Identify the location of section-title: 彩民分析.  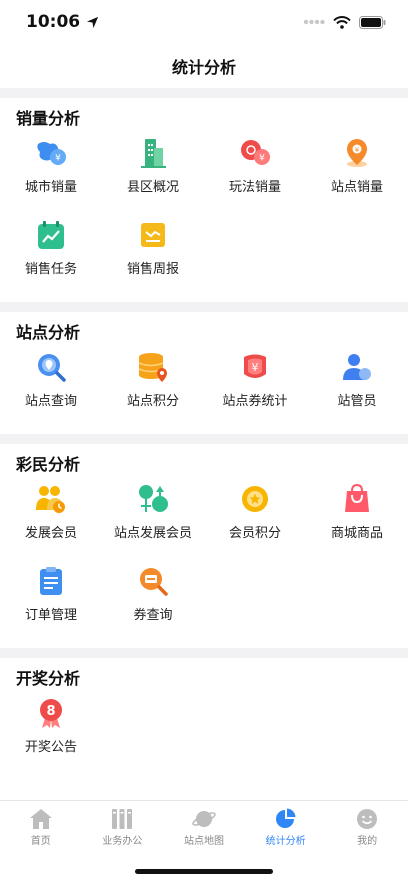
(48, 464).